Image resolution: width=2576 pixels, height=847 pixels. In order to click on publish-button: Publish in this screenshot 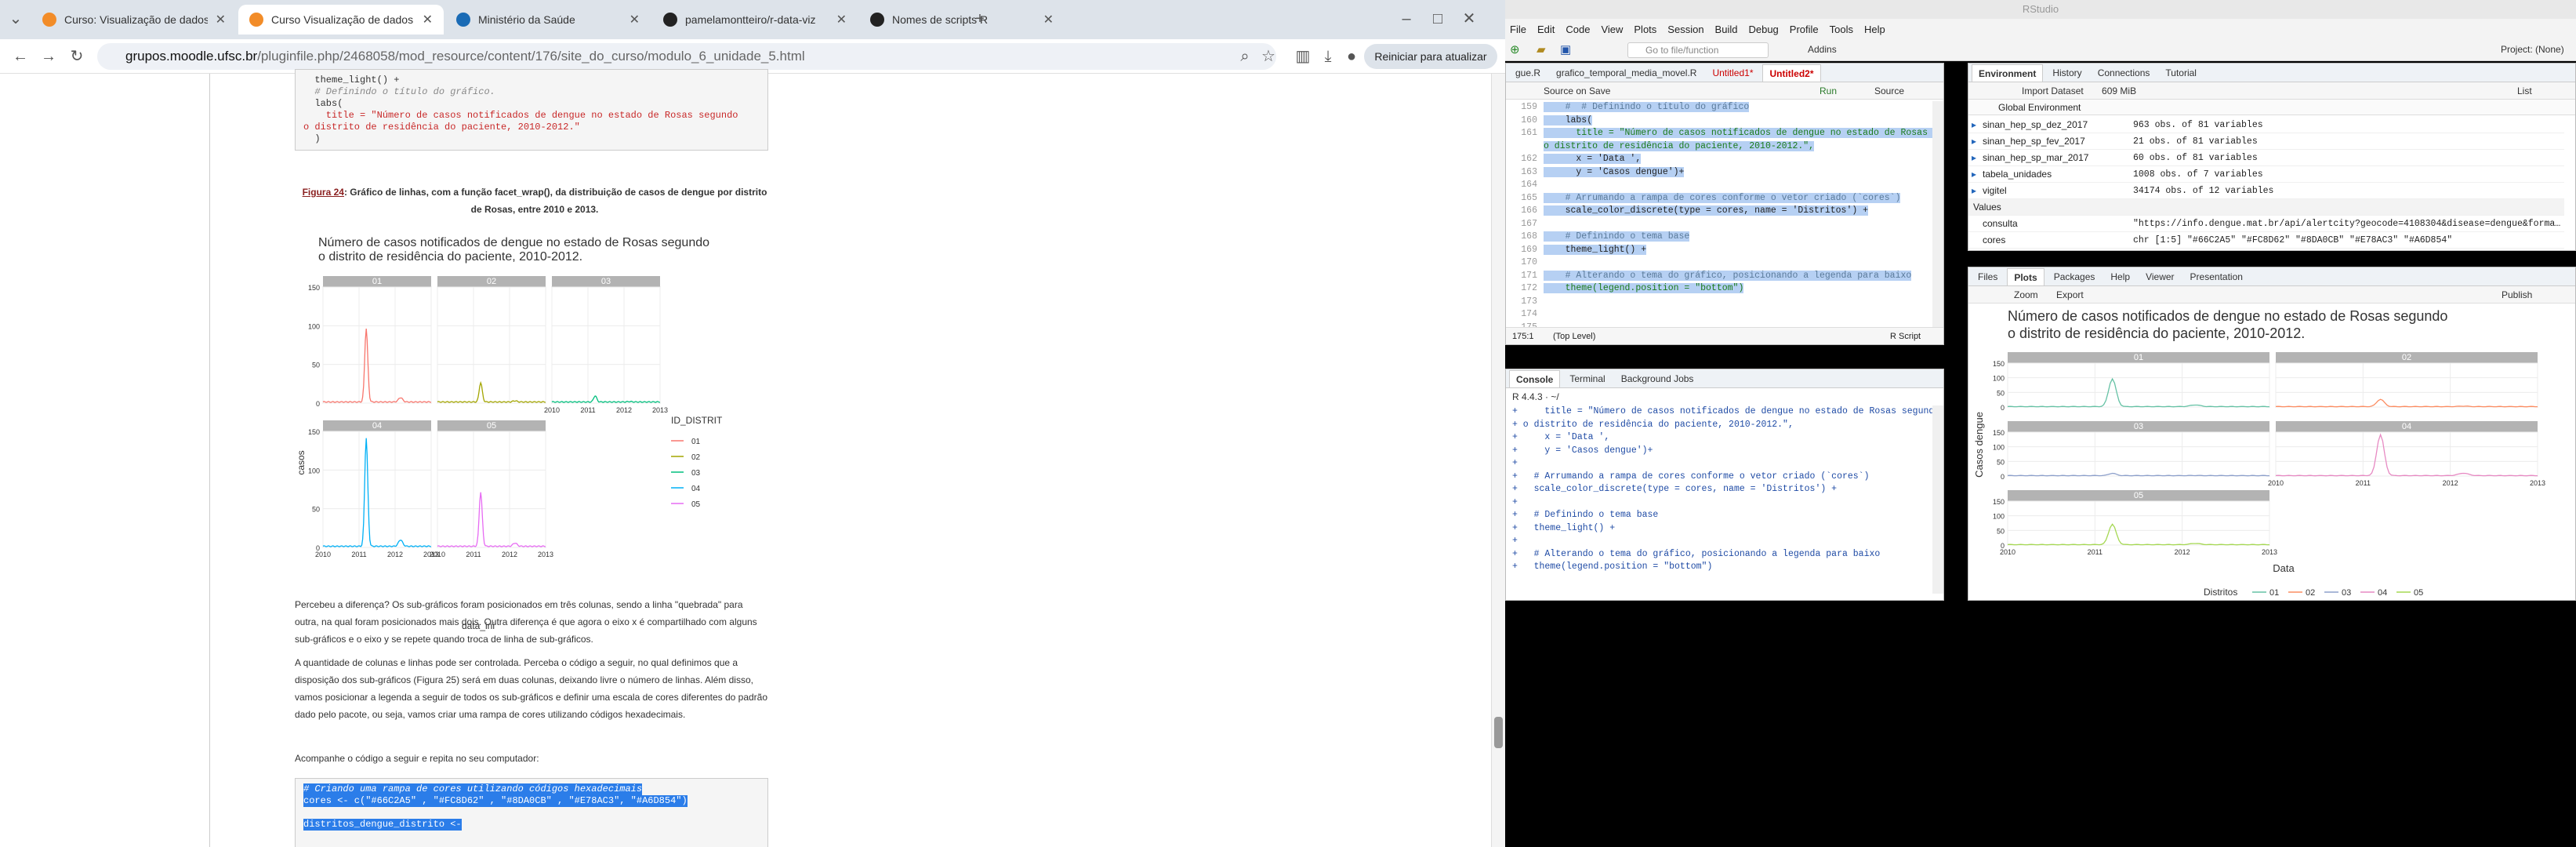, I will do `click(2517, 295)`.